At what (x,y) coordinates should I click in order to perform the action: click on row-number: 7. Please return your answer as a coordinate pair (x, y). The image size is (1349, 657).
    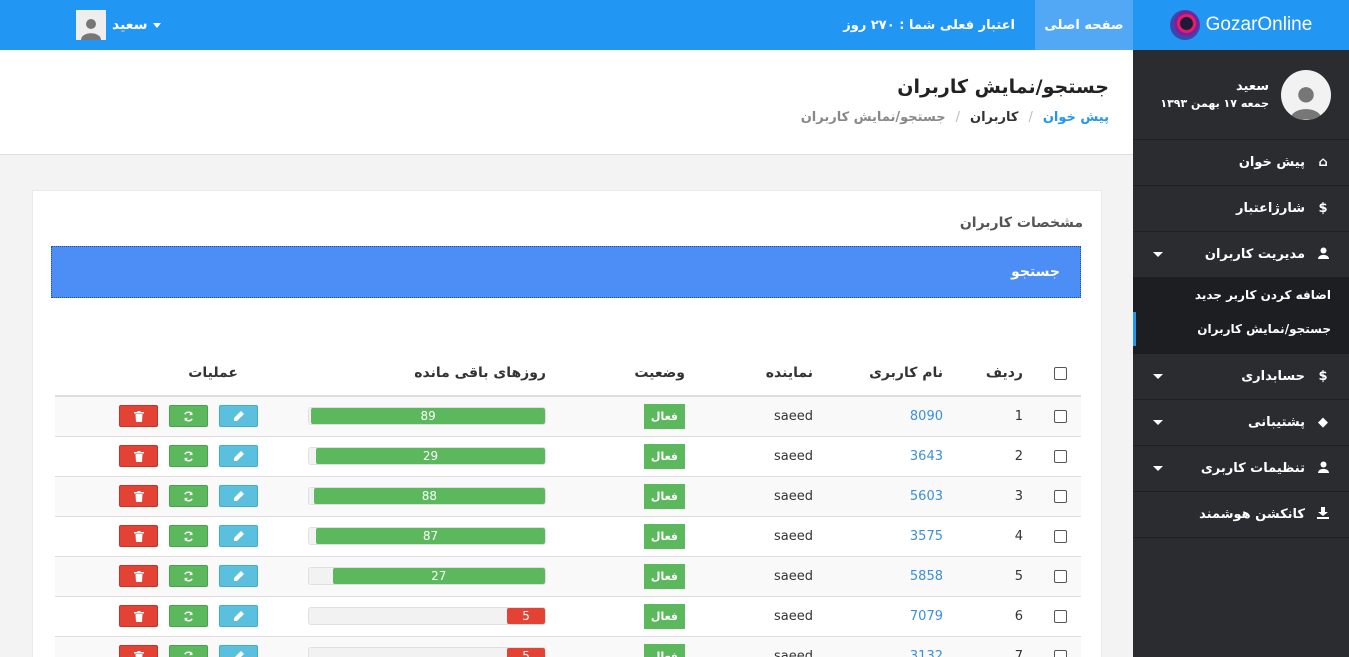
    Looking at the image, I should click on (991, 646).